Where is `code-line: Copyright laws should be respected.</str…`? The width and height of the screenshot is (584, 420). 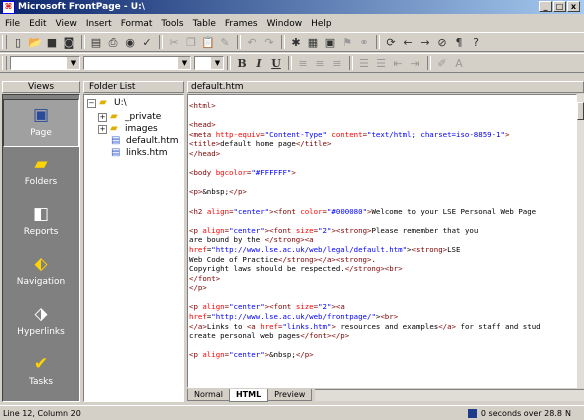
code-line: Copyright laws should be respected.</str… is located at coordinates (365, 269).